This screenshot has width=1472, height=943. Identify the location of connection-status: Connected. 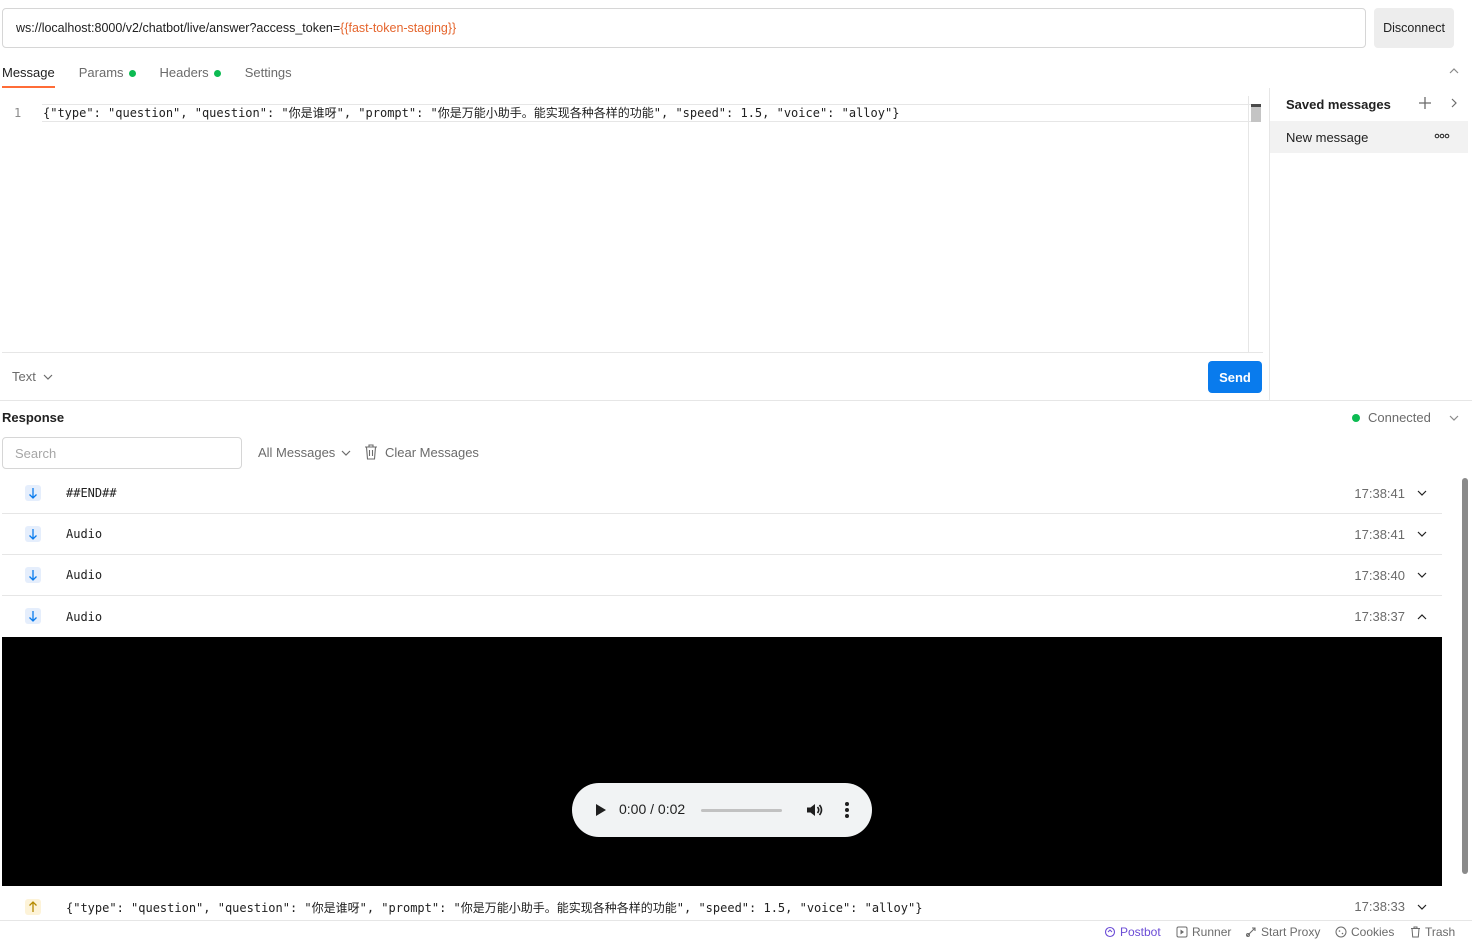
(1391, 417).